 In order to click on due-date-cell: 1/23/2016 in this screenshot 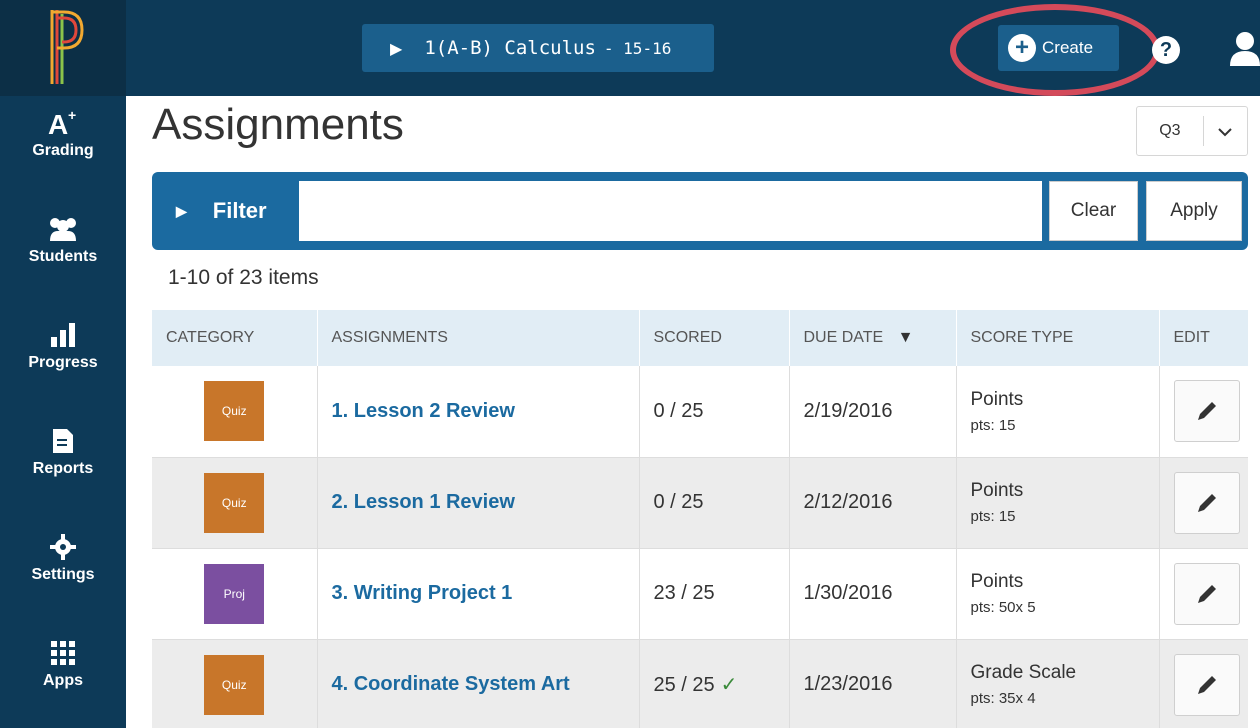, I will do `click(872, 683)`.